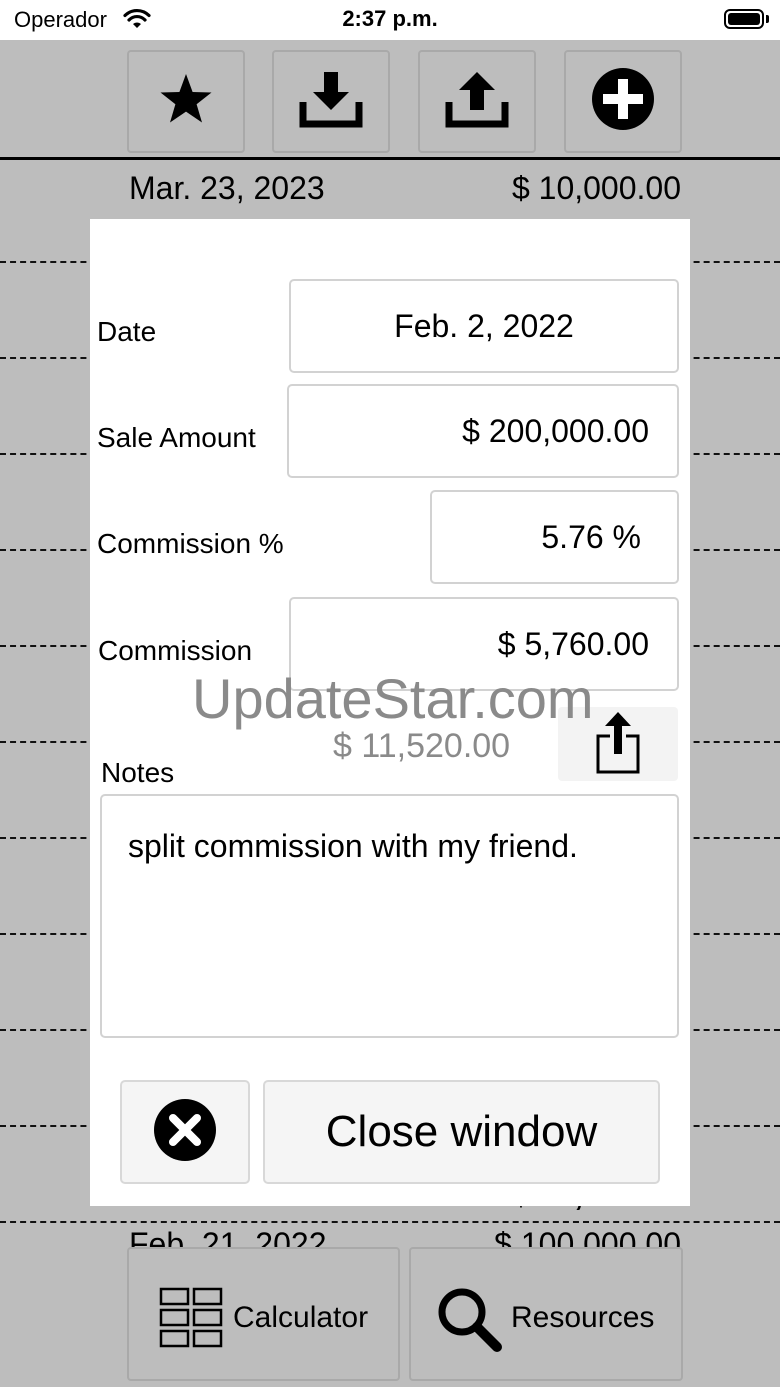 This screenshot has width=780, height=1387. Describe the element at coordinates (191, 1320) in the screenshot. I see `grid-icon` at that location.